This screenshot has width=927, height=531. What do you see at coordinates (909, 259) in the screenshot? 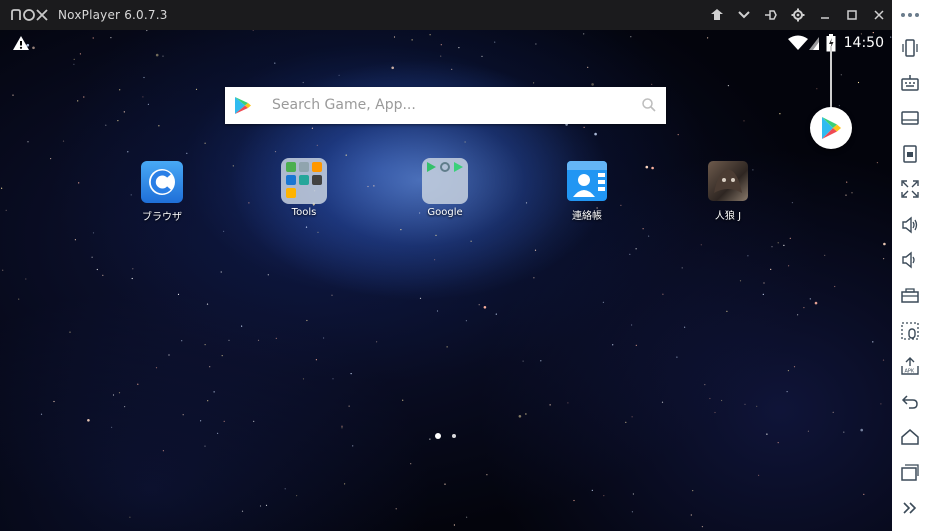
I see `volume-down-icon` at bounding box center [909, 259].